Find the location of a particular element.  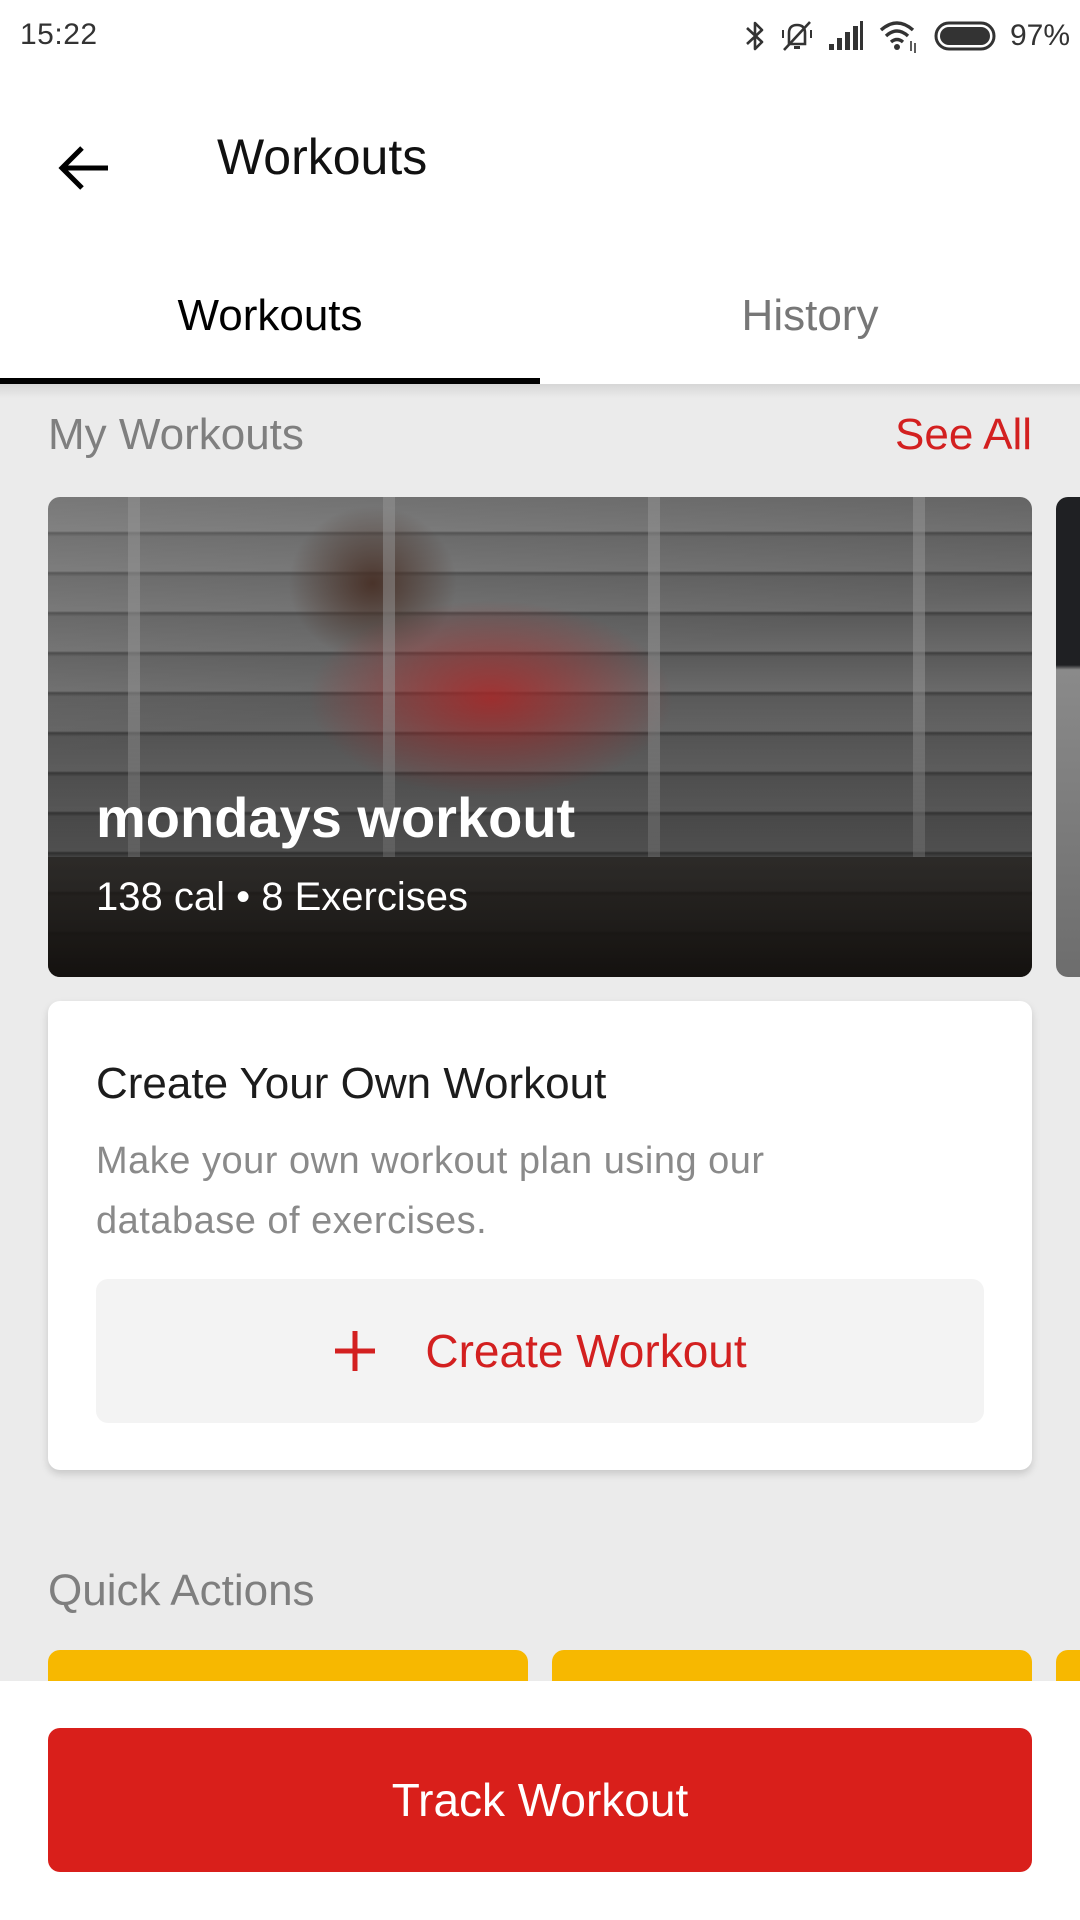

tab-workouts: Workouts is located at coordinates (270, 312).